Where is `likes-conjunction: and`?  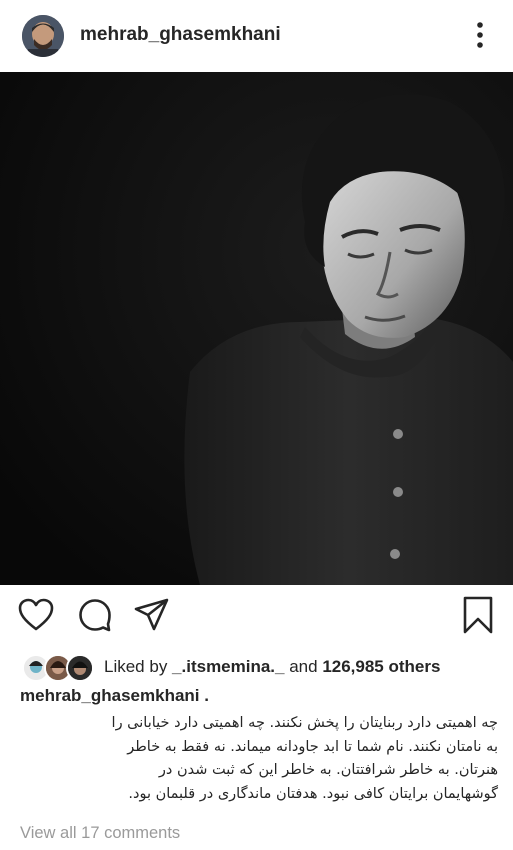
likes-conjunction: and is located at coordinates (303, 666).